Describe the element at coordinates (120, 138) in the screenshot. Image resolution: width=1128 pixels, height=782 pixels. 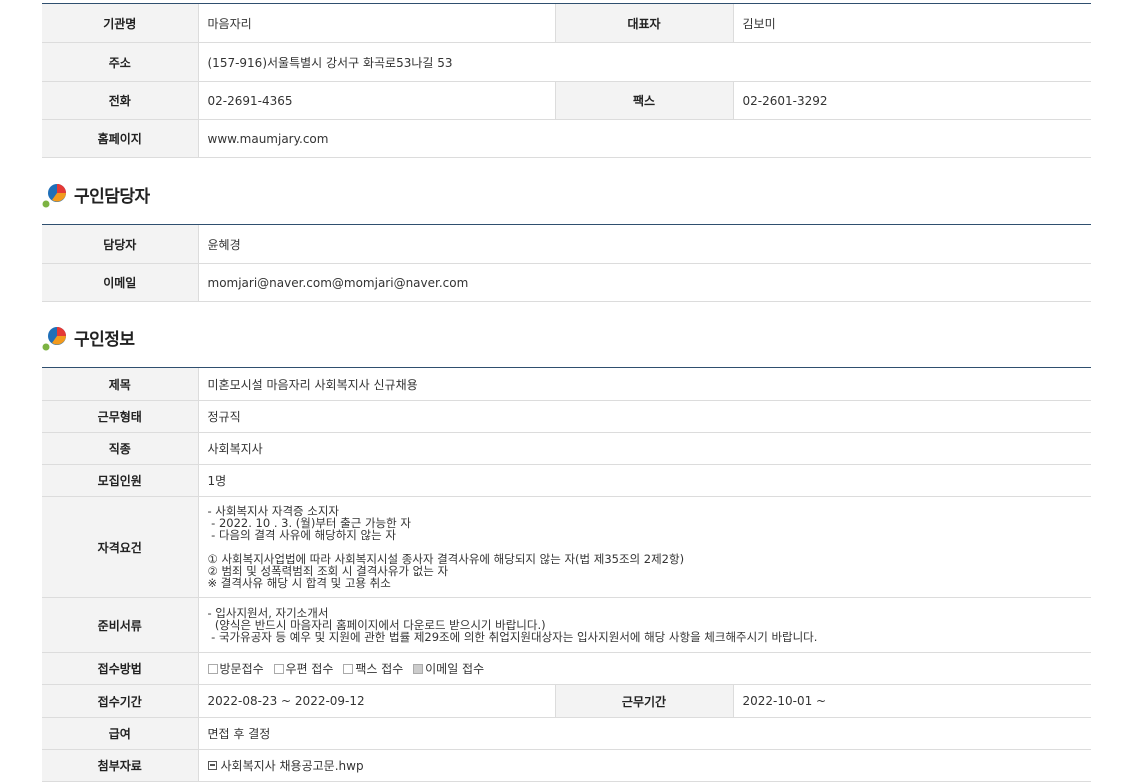
I see `homepage-label: 홈페이지` at that location.